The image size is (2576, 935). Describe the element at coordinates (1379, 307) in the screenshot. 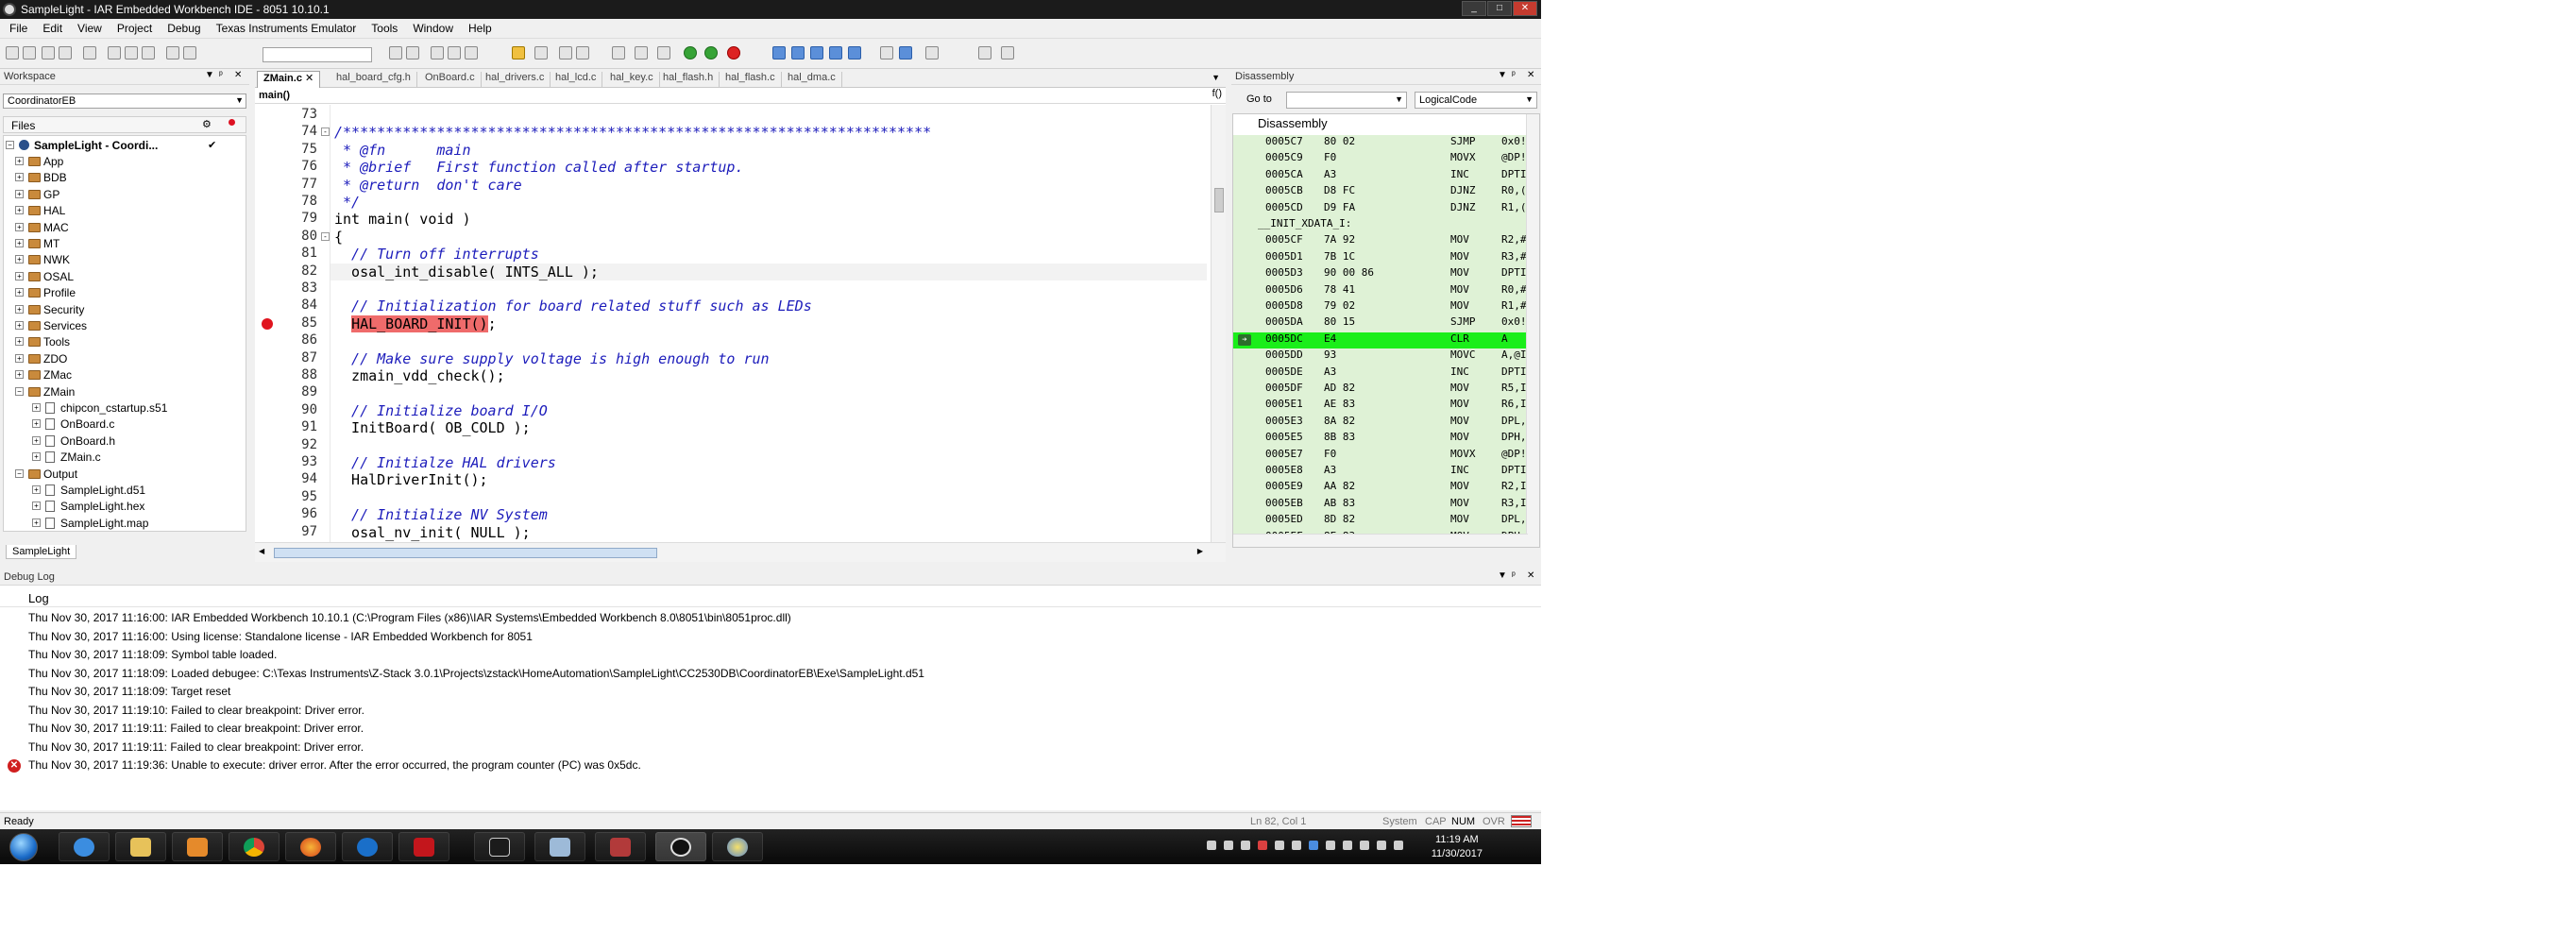

I see `instruction-row: 0005D8 79 02 MOV R1,#` at that location.